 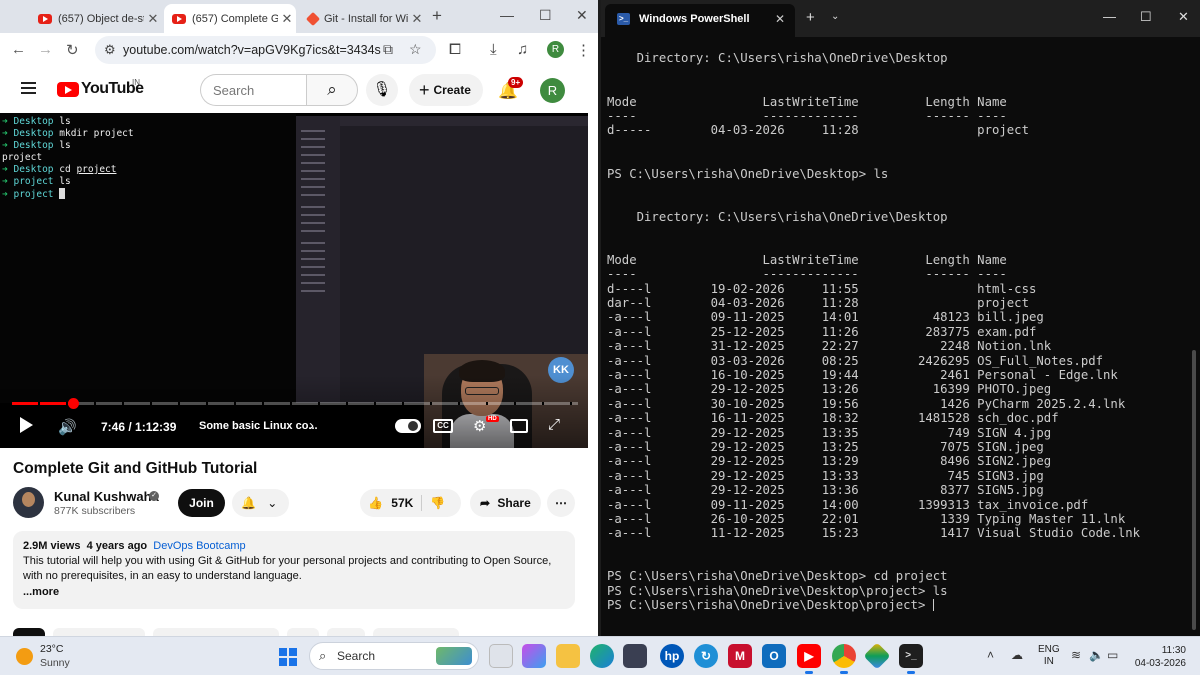 What do you see at coordinates (552, 90) in the screenshot?
I see `account-avatar: R` at bounding box center [552, 90].